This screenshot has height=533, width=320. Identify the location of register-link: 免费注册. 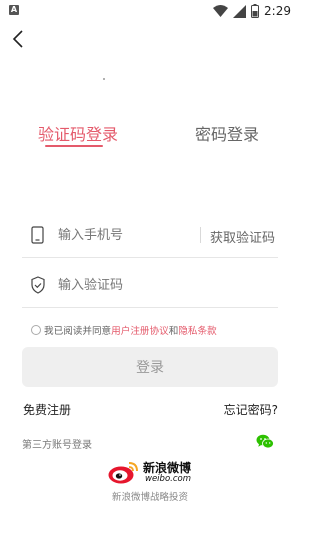
(47, 409).